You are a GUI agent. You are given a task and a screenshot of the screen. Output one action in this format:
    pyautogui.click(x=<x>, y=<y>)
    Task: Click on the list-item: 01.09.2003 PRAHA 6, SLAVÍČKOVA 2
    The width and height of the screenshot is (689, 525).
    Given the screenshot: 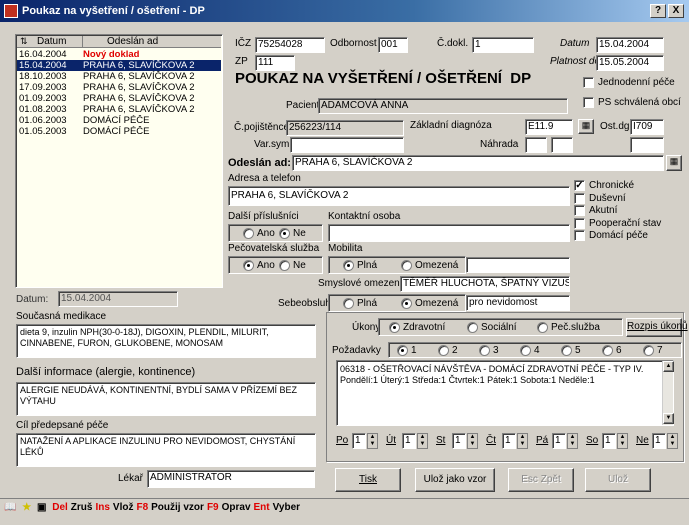 What is the action you would take?
    pyautogui.click(x=119, y=98)
    